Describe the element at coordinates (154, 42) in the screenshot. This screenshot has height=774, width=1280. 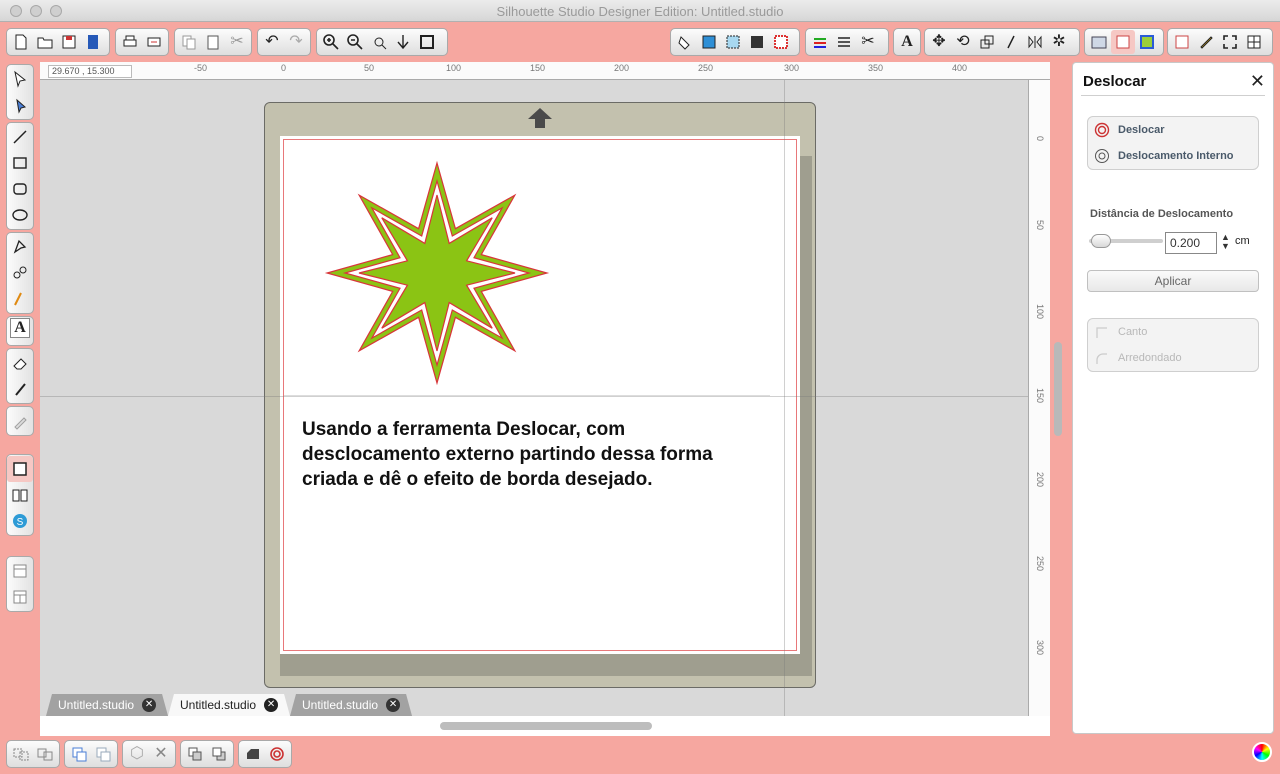
I see `print-cut-icon` at that location.